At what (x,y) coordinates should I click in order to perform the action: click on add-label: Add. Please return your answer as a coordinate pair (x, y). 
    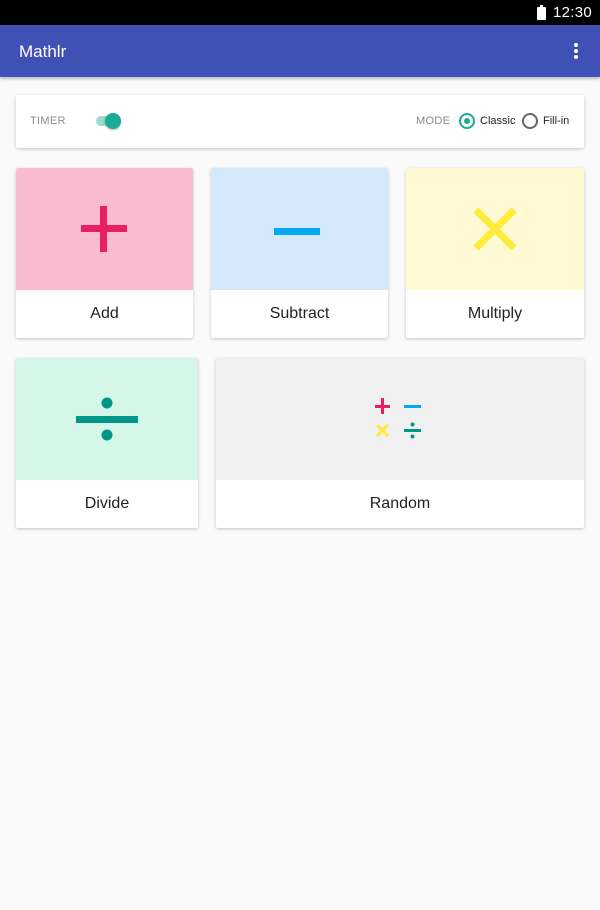
    Looking at the image, I should click on (104, 313).